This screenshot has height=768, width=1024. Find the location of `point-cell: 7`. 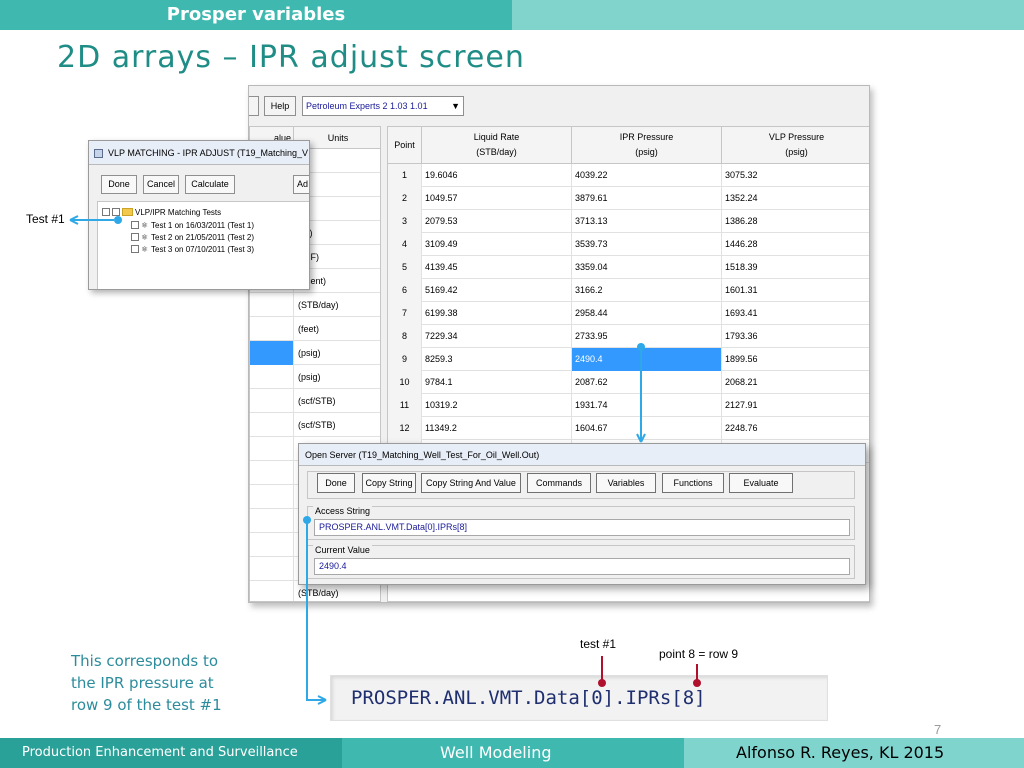

point-cell: 7 is located at coordinates (405, 313).